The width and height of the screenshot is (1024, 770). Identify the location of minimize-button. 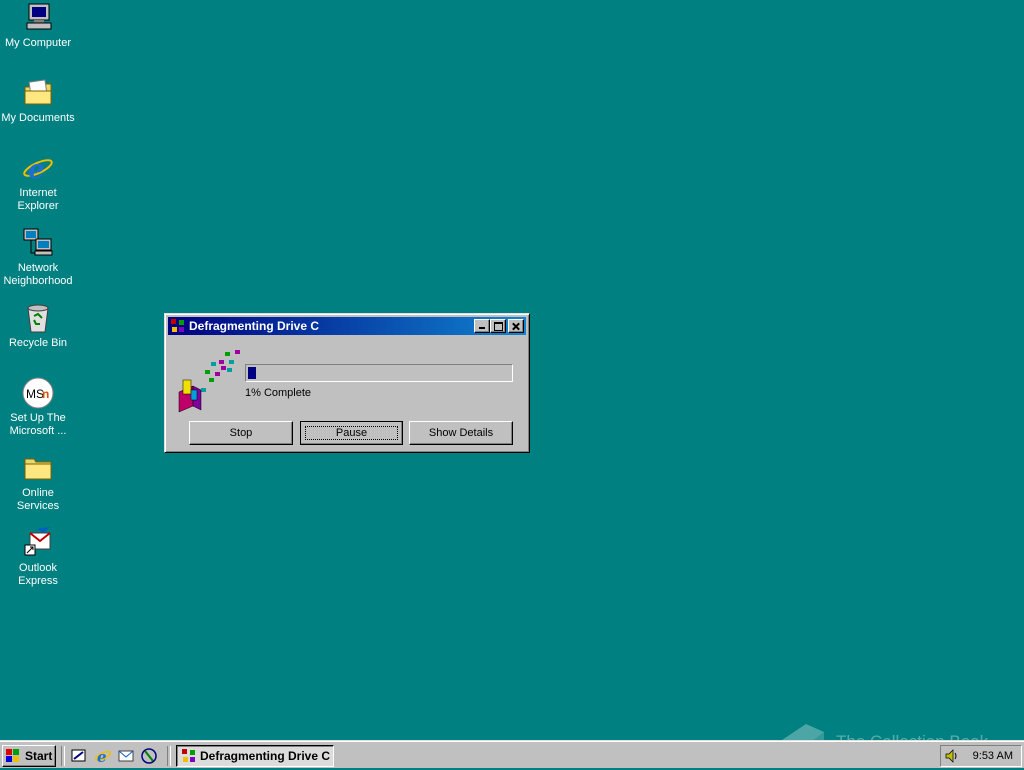
(482, 326).